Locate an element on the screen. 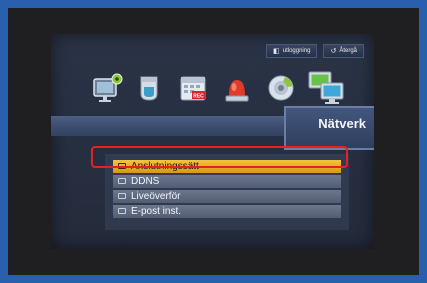  section-tab: Nätverk is located at coordinates (329, 128).